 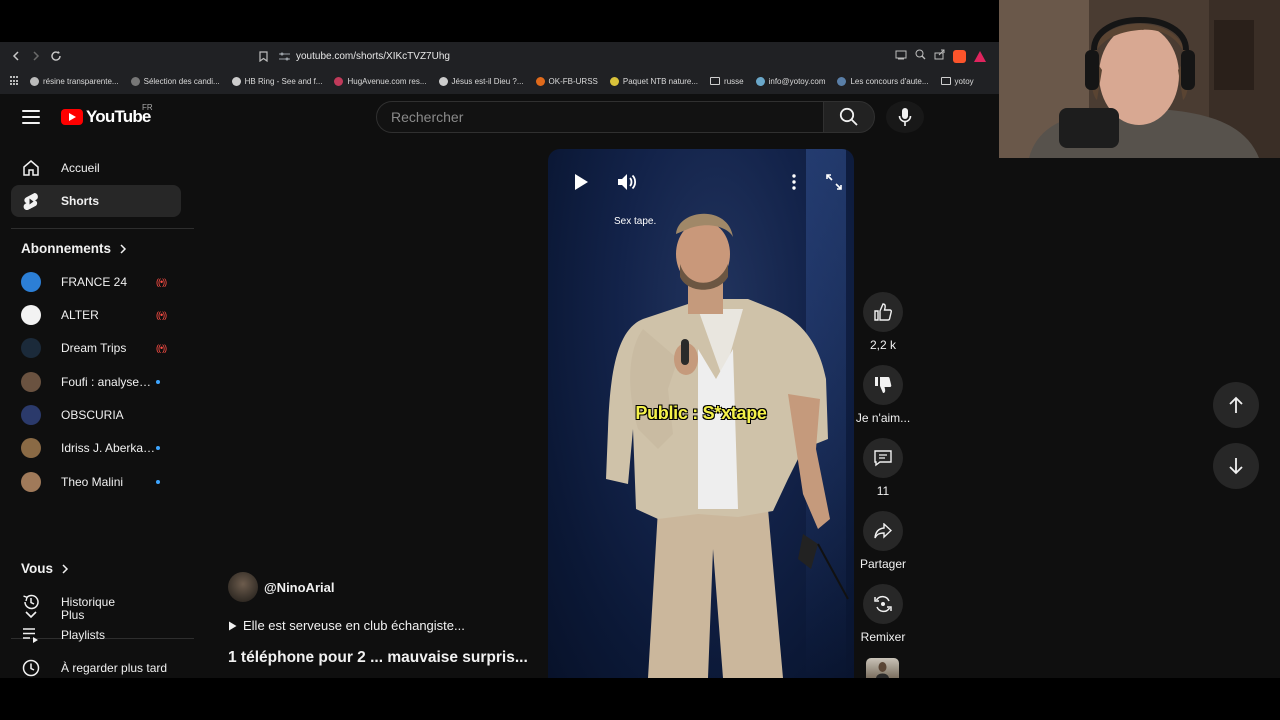 I want to click on sidebar-subscription-item: Idriss J. Aberkane, so click(x=96, y=448).